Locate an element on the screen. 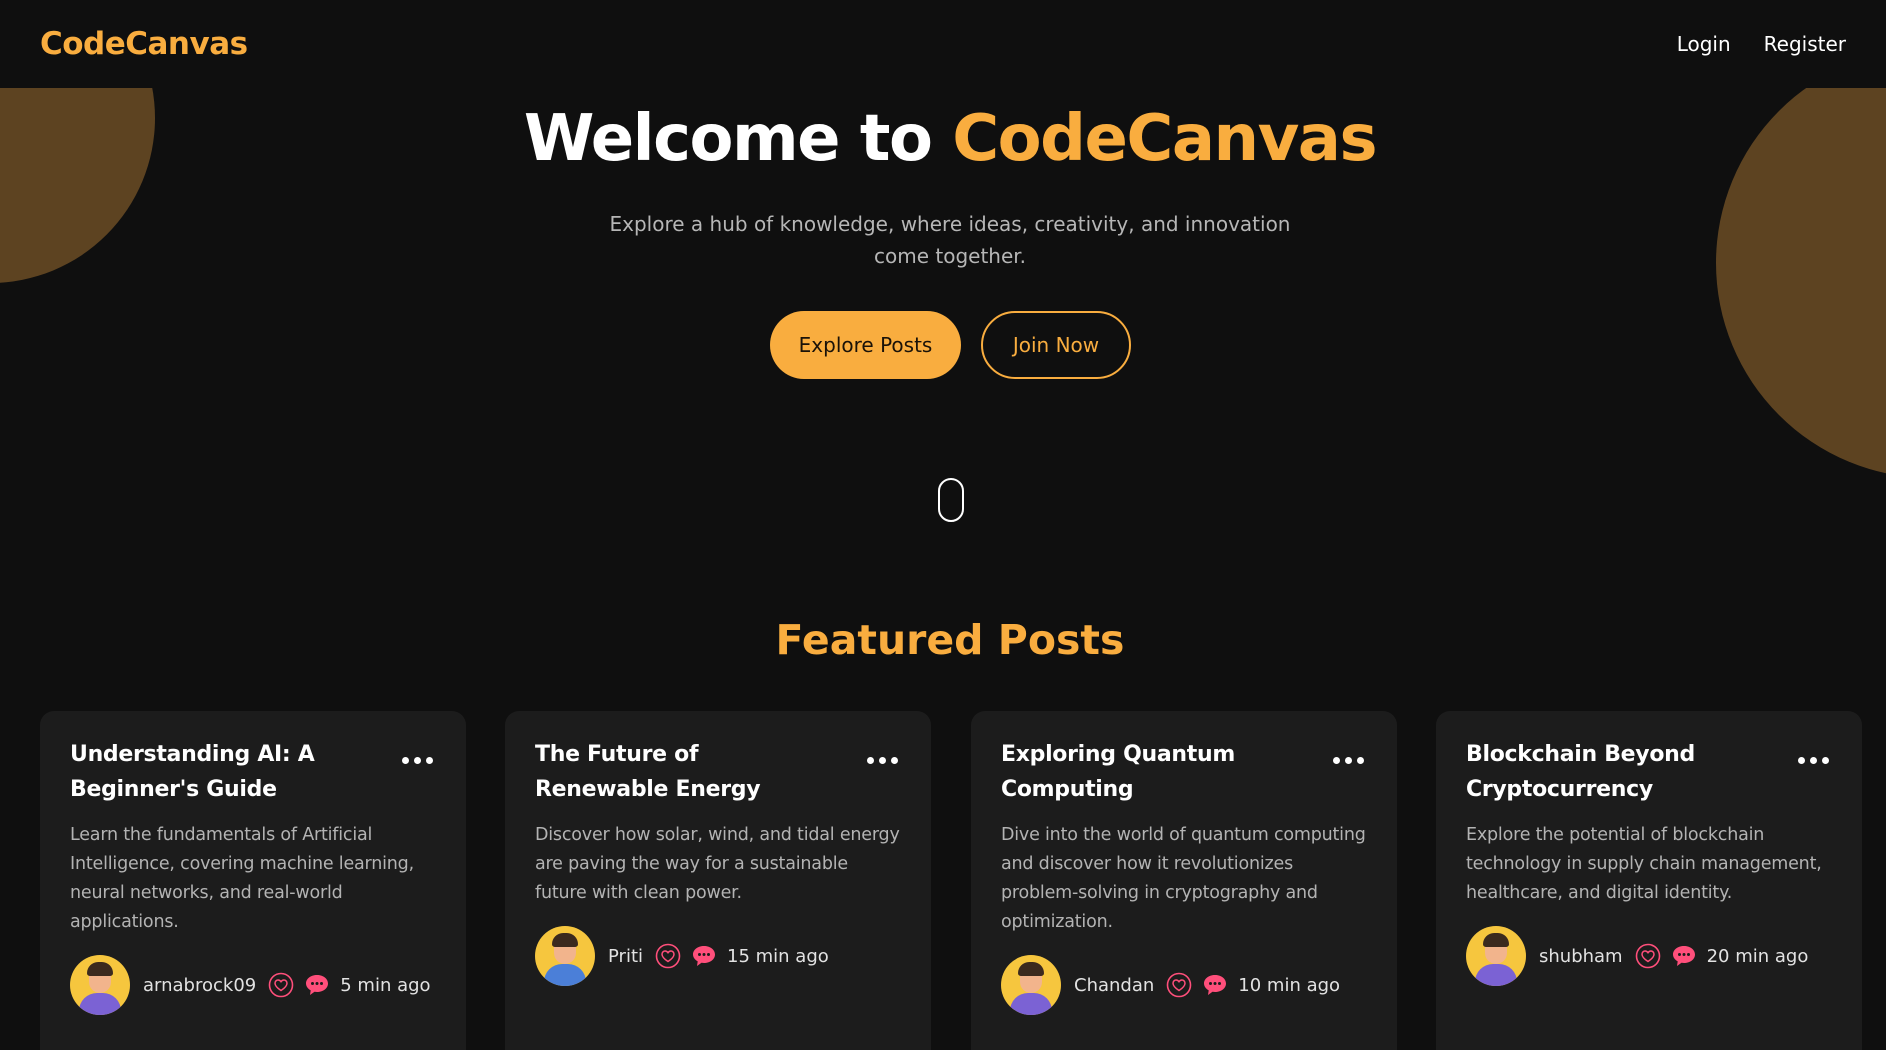  post-meta: arnabrock09 5 min ago is located at coordinates (253, 985).